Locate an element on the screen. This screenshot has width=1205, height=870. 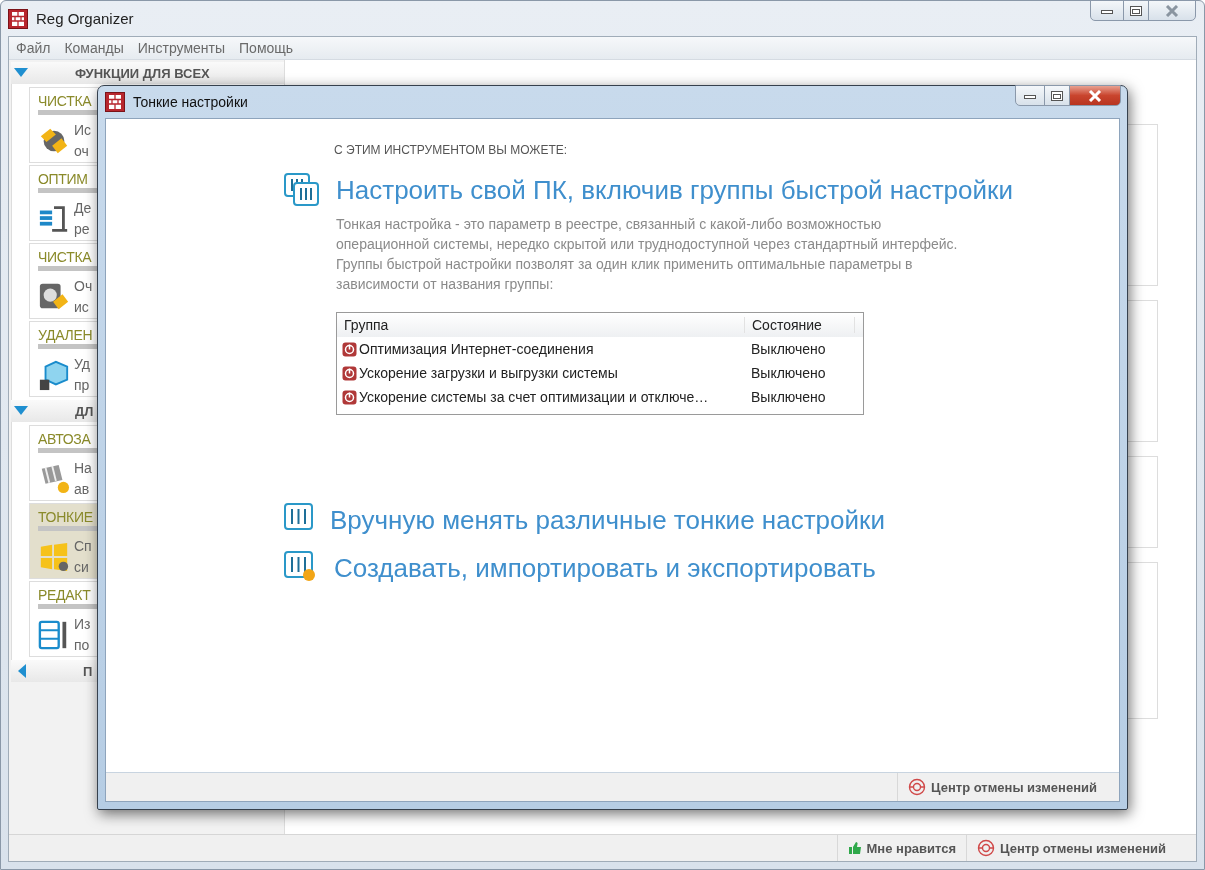
table-cell: Оптимизация Интернет-соединения is located at coordinates (476, 349).